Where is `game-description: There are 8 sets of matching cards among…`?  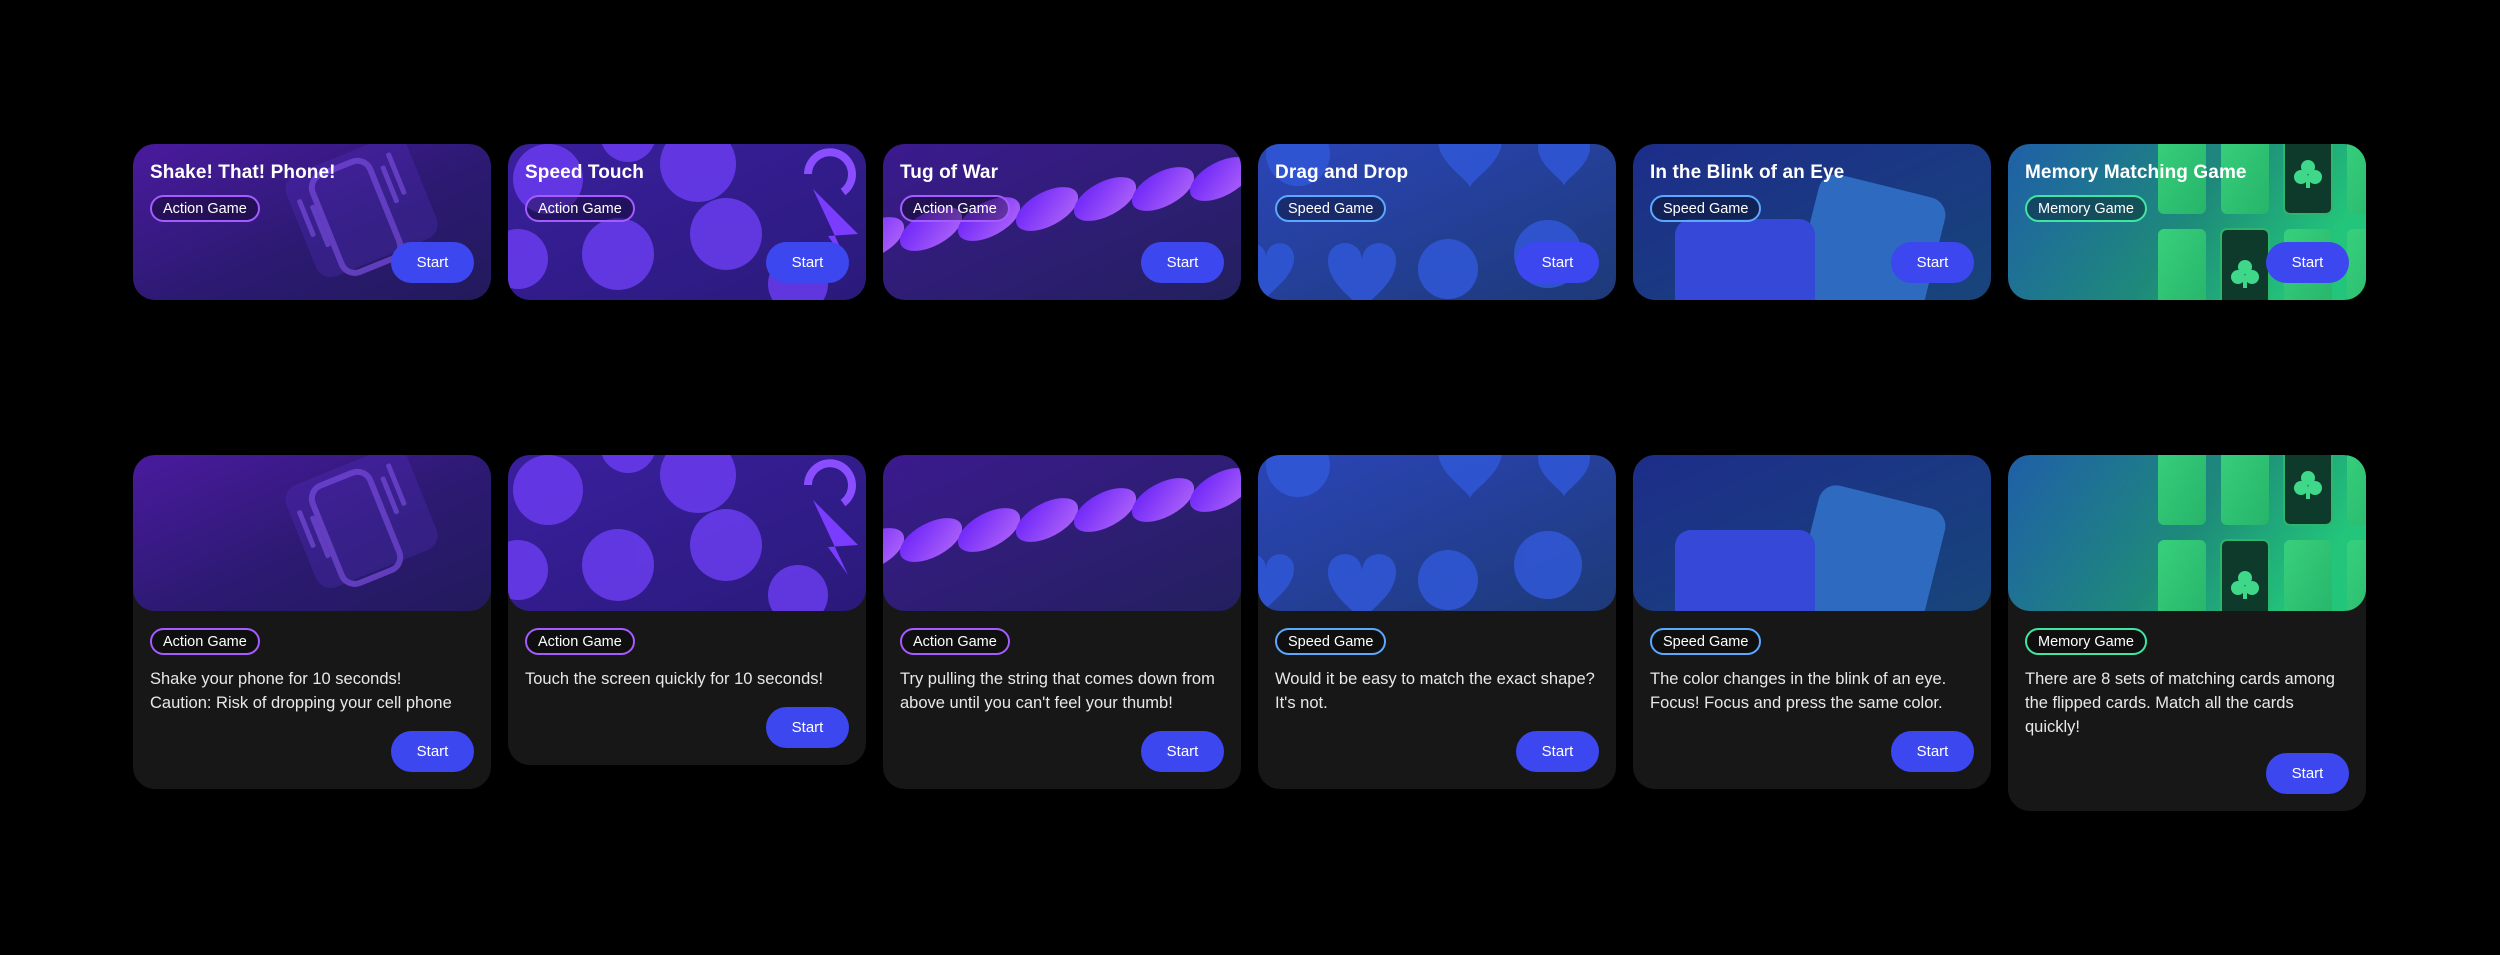
game-description: There are 8 sets of matching cards among… is located at coordinates (2187, 703).